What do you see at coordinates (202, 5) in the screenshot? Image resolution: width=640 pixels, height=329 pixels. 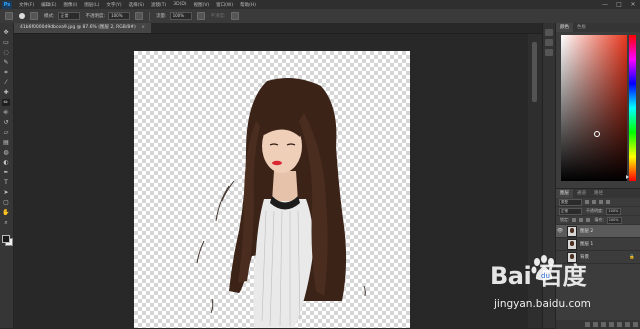 I see `menu-view: 视图(V)` at bounding box center [202, 5].